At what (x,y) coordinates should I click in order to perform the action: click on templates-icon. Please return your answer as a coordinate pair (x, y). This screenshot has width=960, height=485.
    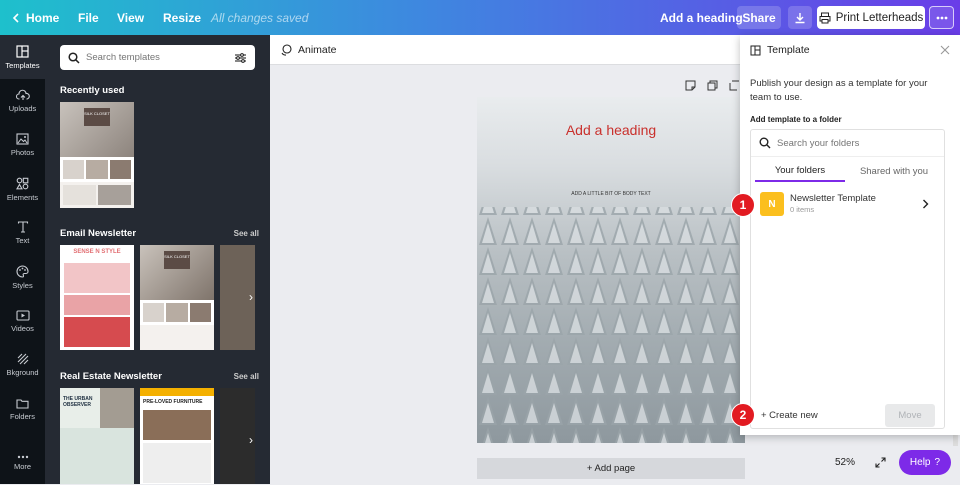
    Looking at the image, I should click on (22, 51).